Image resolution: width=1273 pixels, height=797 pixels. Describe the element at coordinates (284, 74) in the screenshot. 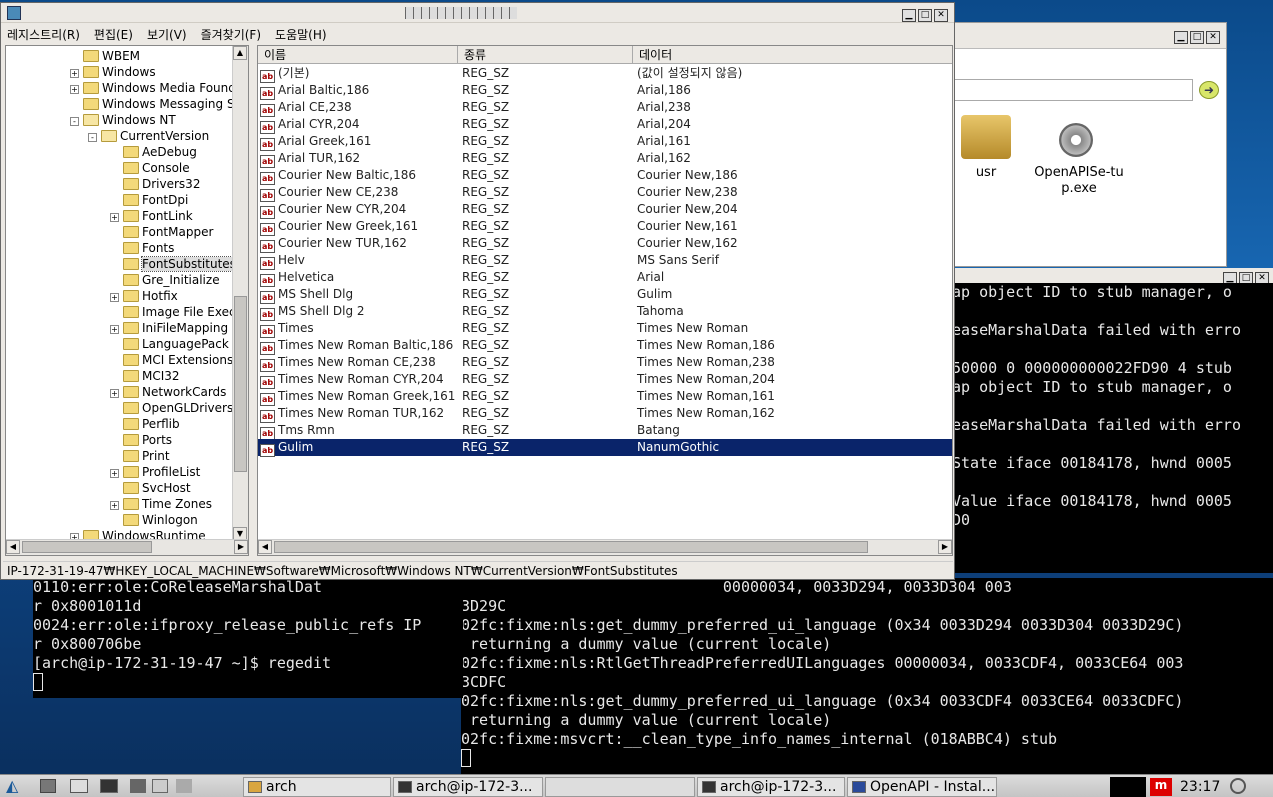

I see `value-name: ab (기본)` at that location.